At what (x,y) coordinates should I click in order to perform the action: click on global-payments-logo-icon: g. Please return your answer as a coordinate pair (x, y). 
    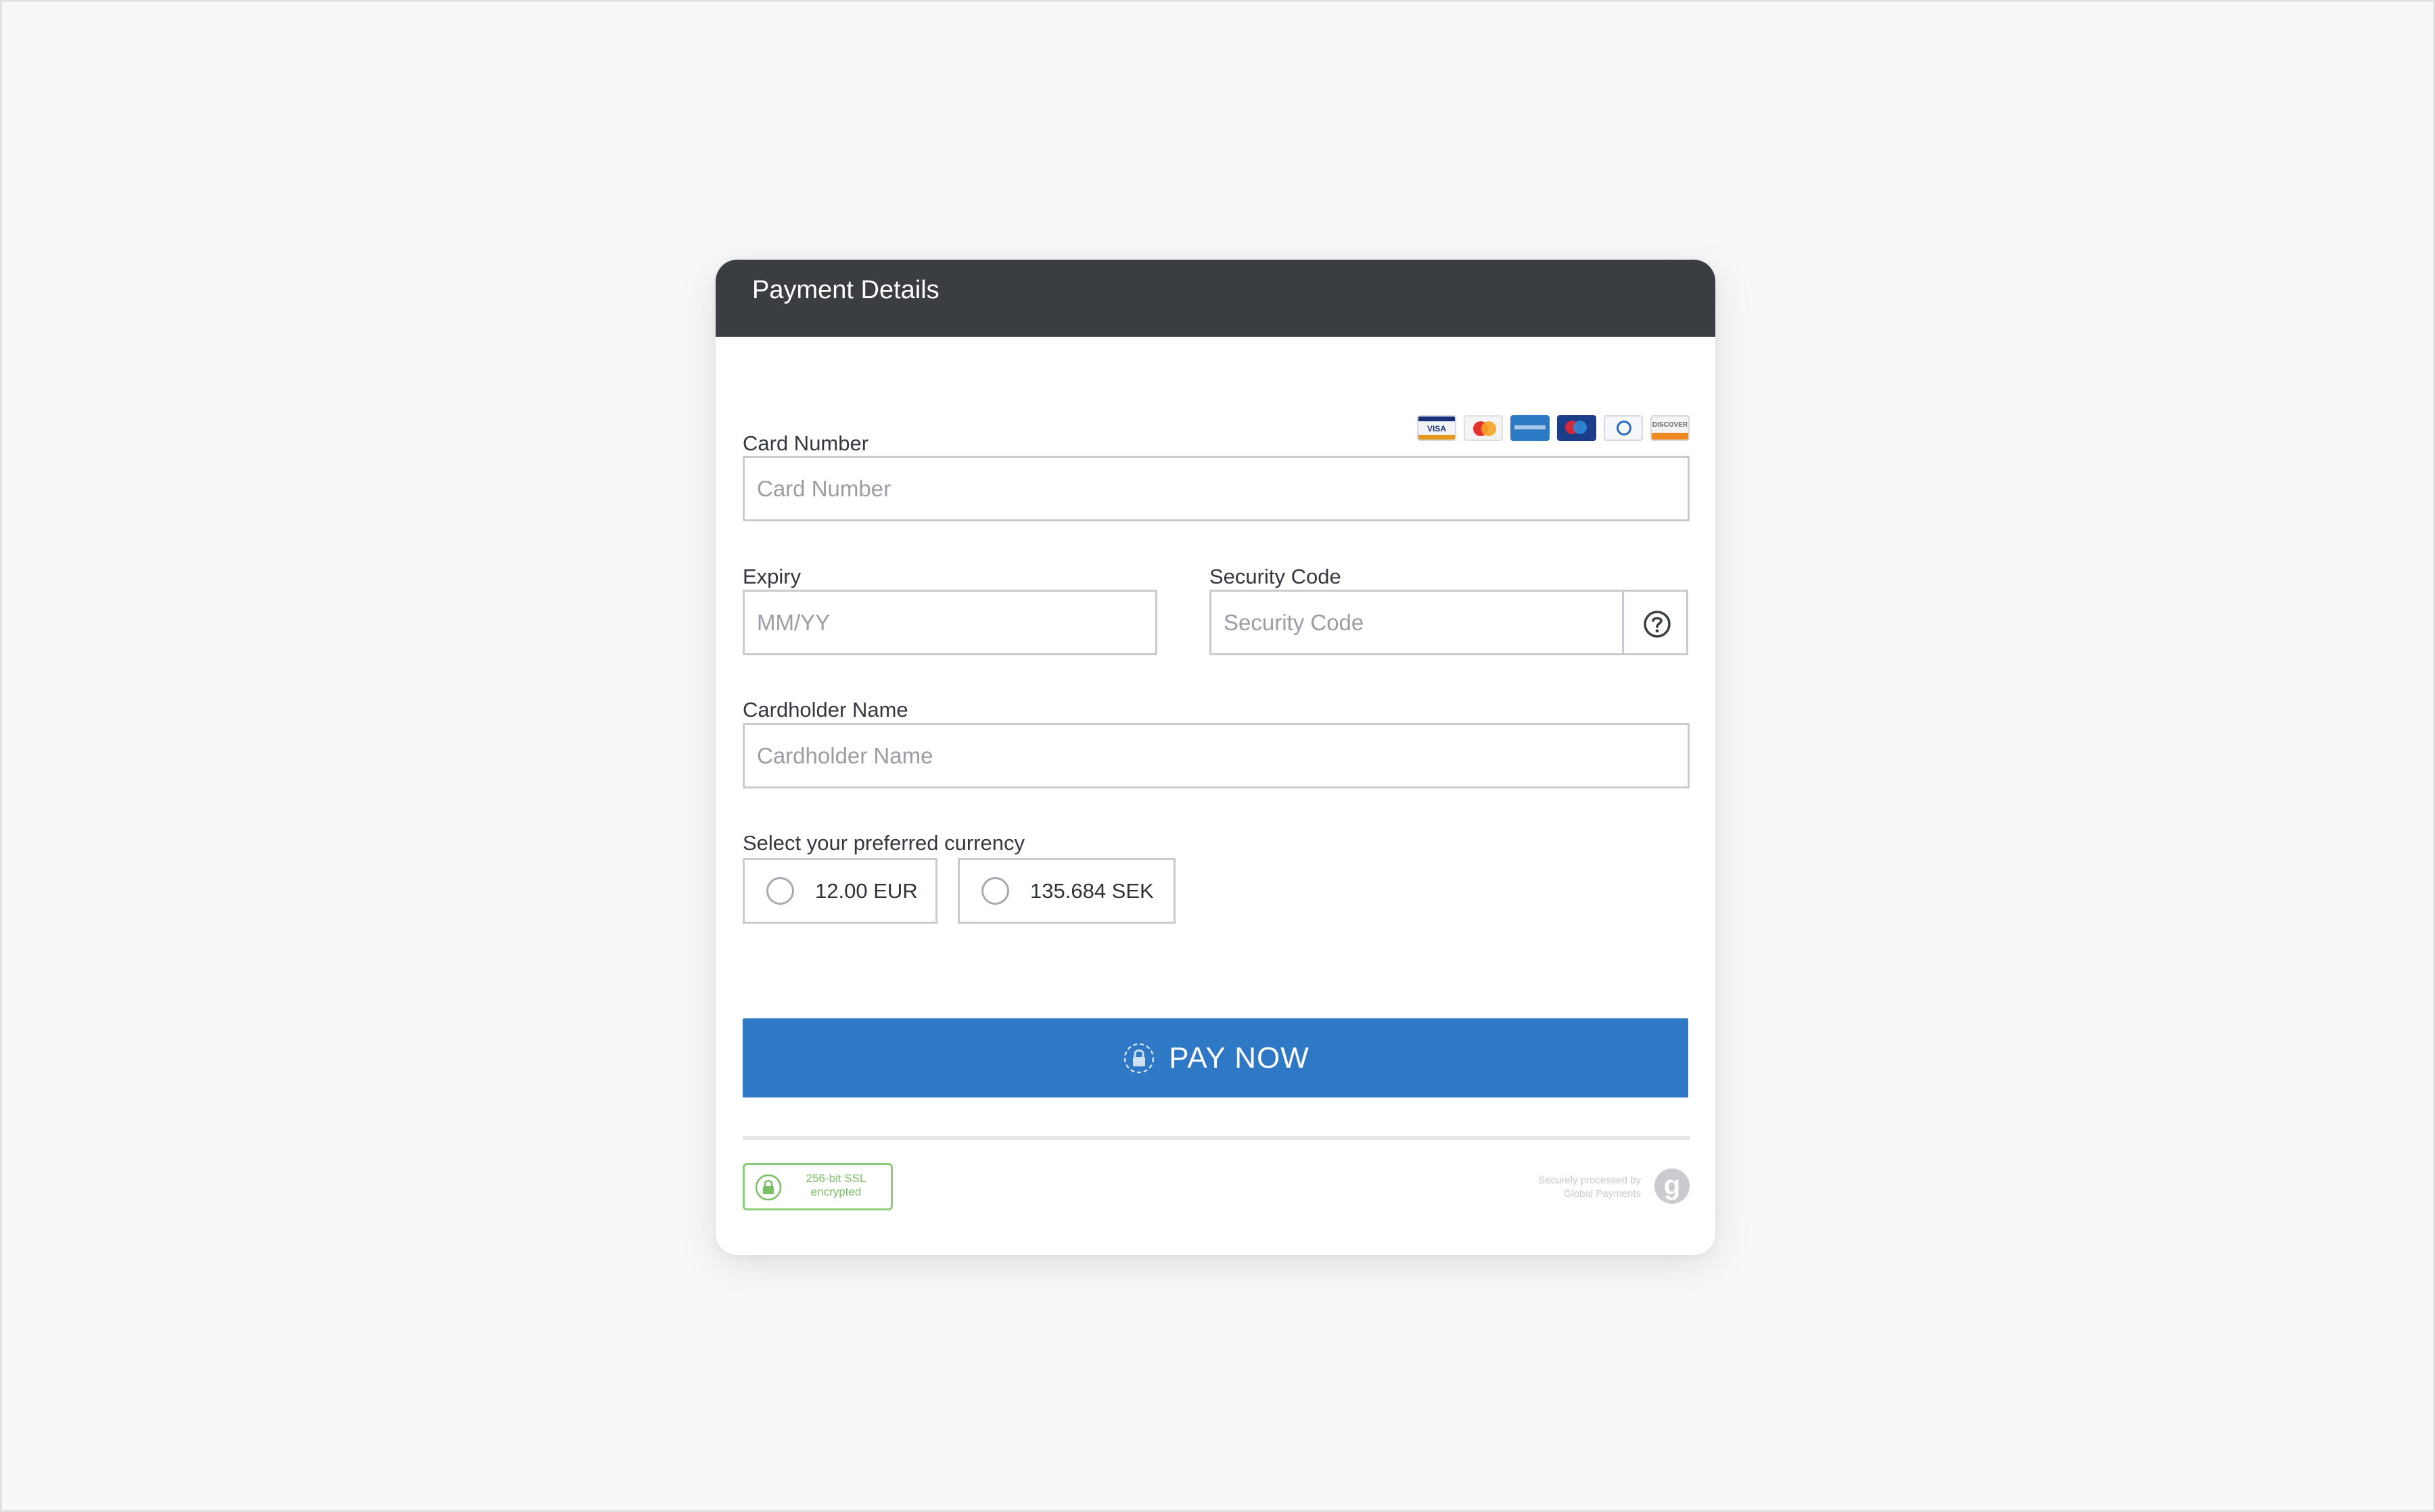
    Looking at the image, I should click on (1672, 1186).